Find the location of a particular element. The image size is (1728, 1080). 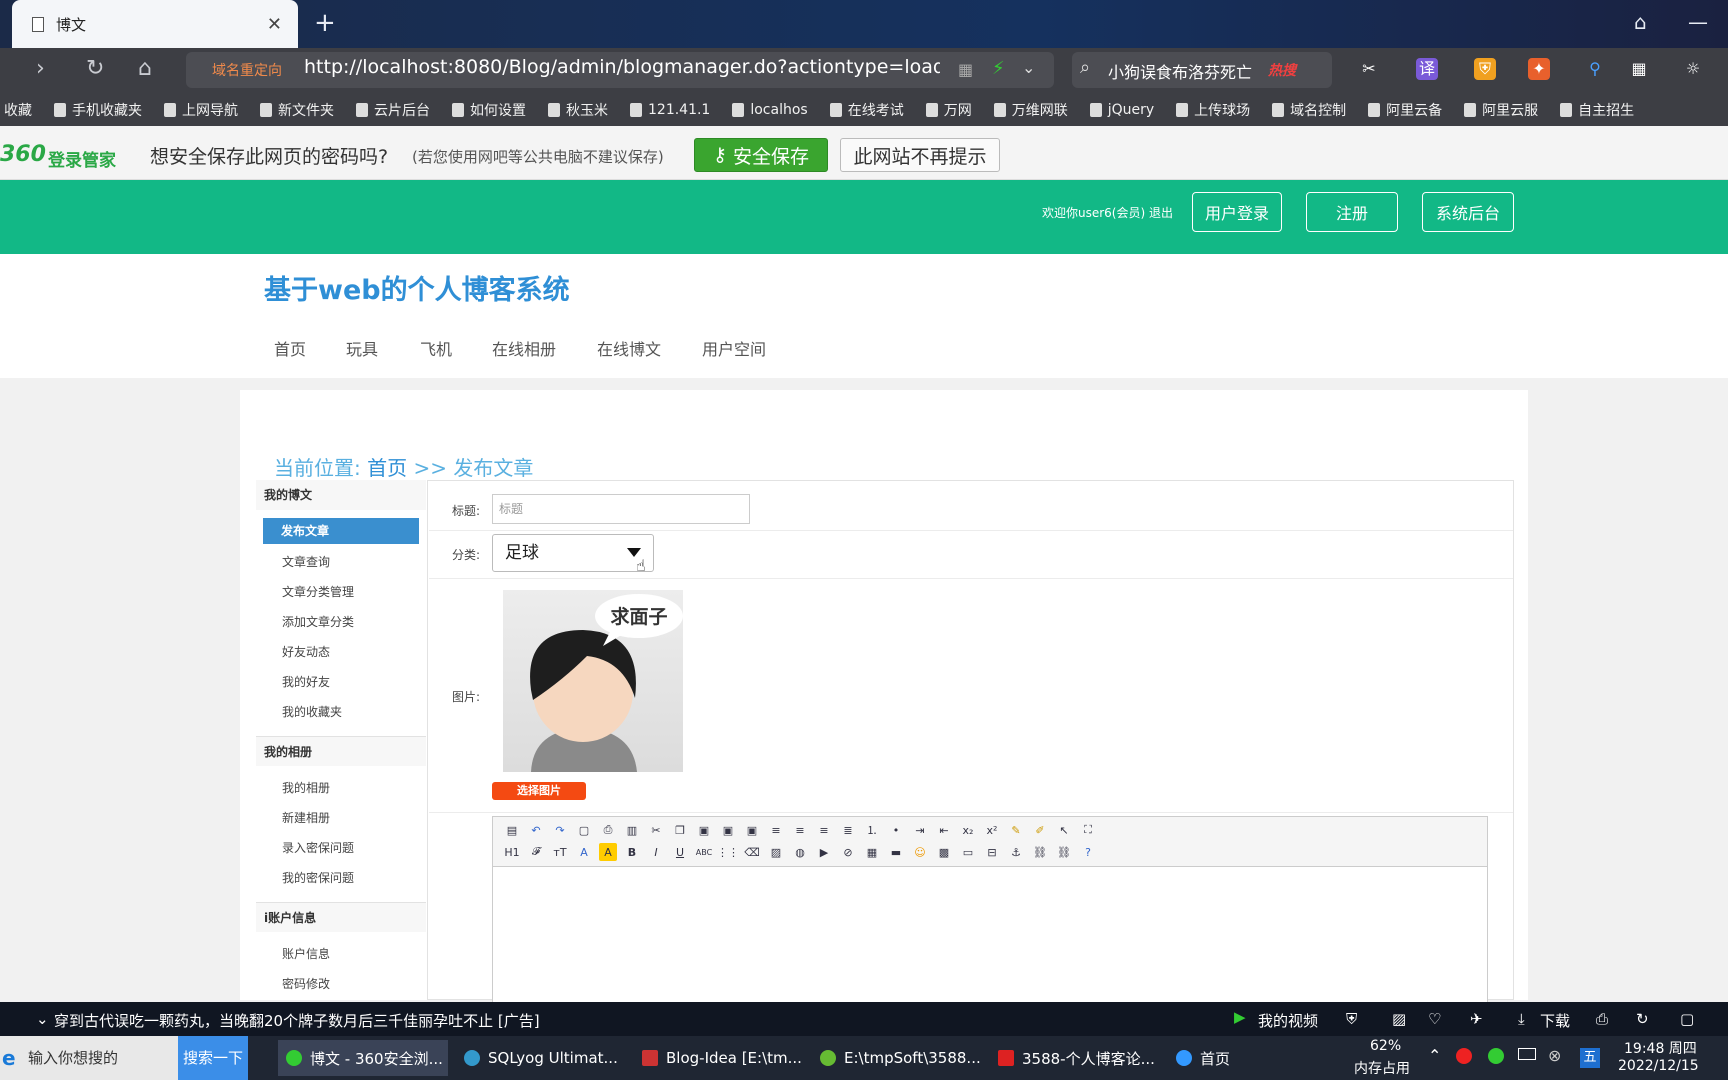

sidebar-item-account-info: 账户信息 is located at coordinates (306, 953).